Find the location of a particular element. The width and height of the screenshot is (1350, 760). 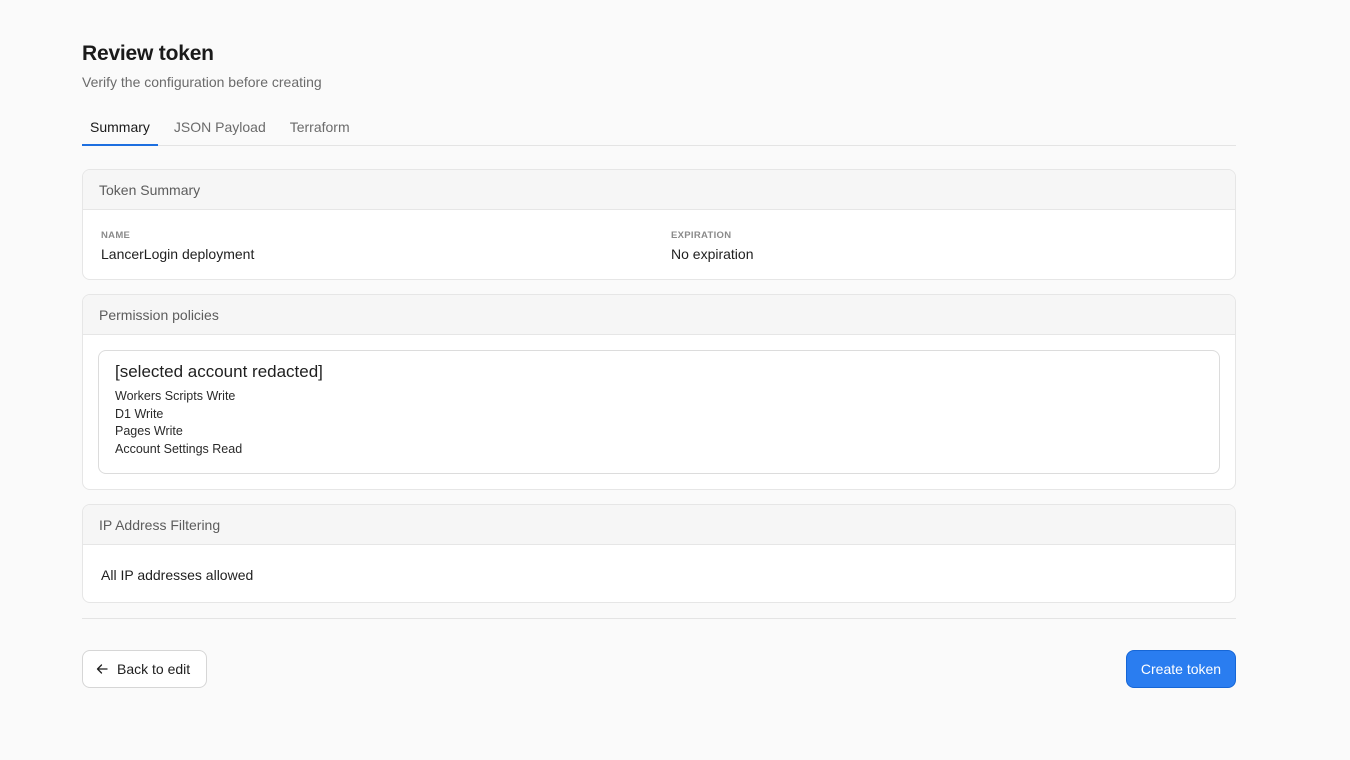

permission-item: Pages Write is located at coordinates (149, 431).